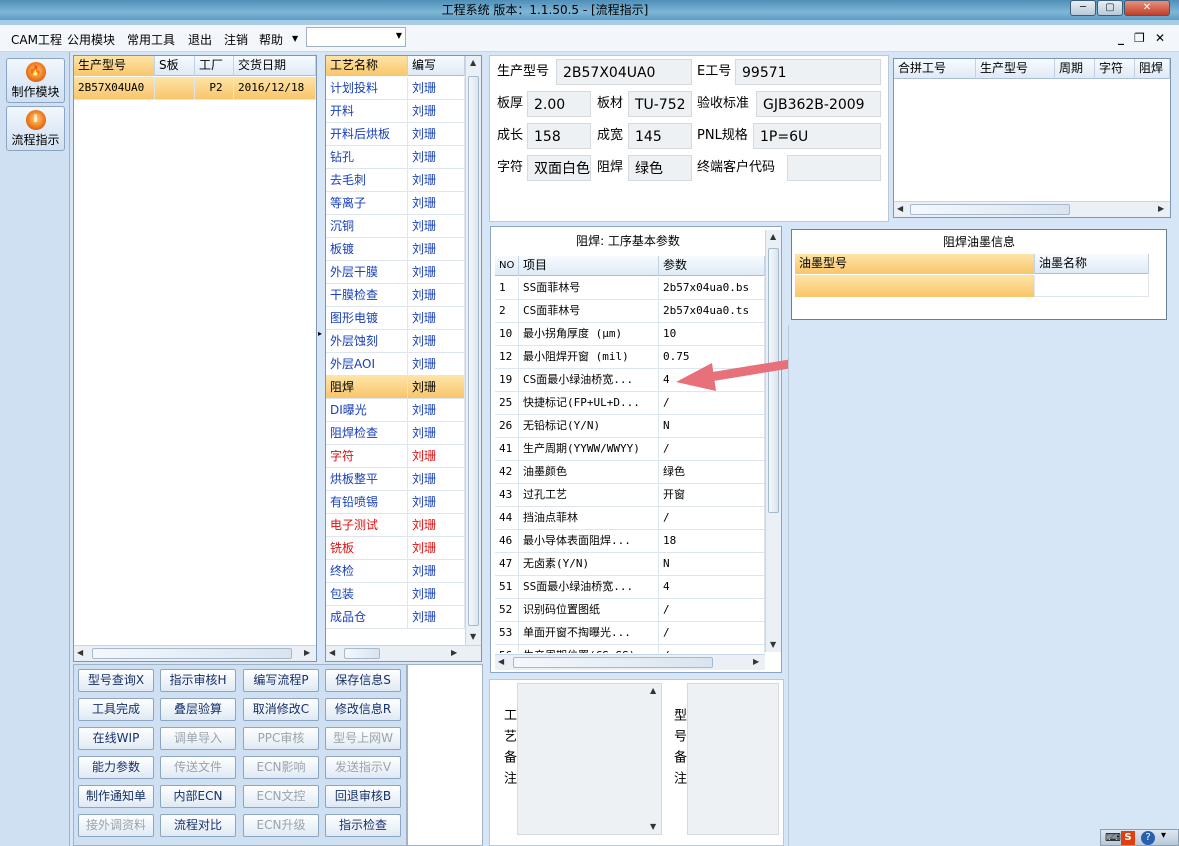  I want to click on action-button-6: 叠层验算, so click(198, 709).